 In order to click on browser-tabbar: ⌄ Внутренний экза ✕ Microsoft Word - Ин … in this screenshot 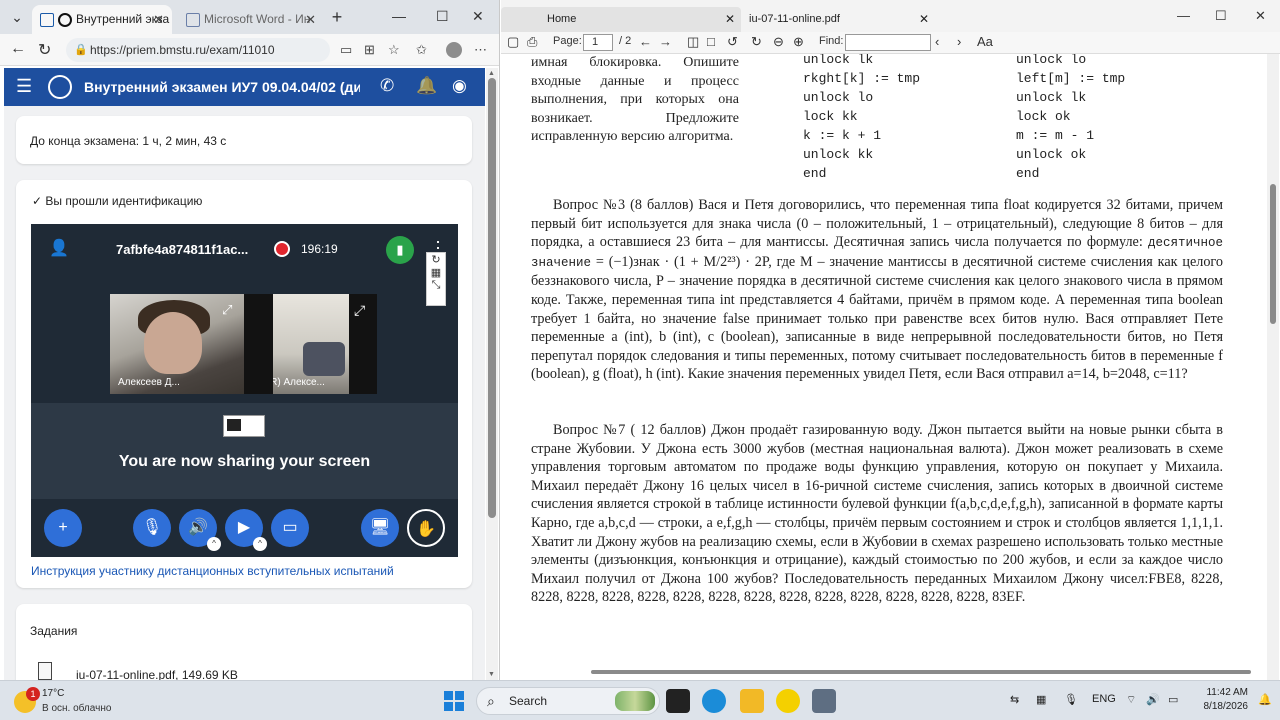, I will do `click(249, 17)`.